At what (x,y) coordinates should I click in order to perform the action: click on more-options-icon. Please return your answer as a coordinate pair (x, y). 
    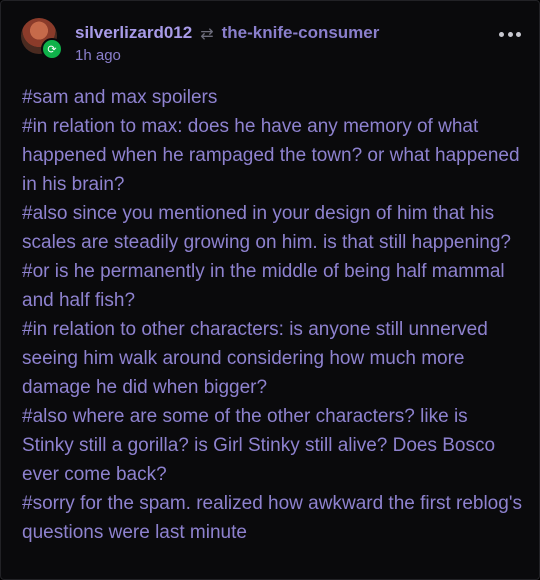
    Looking at the image, I should click on (510, 34).